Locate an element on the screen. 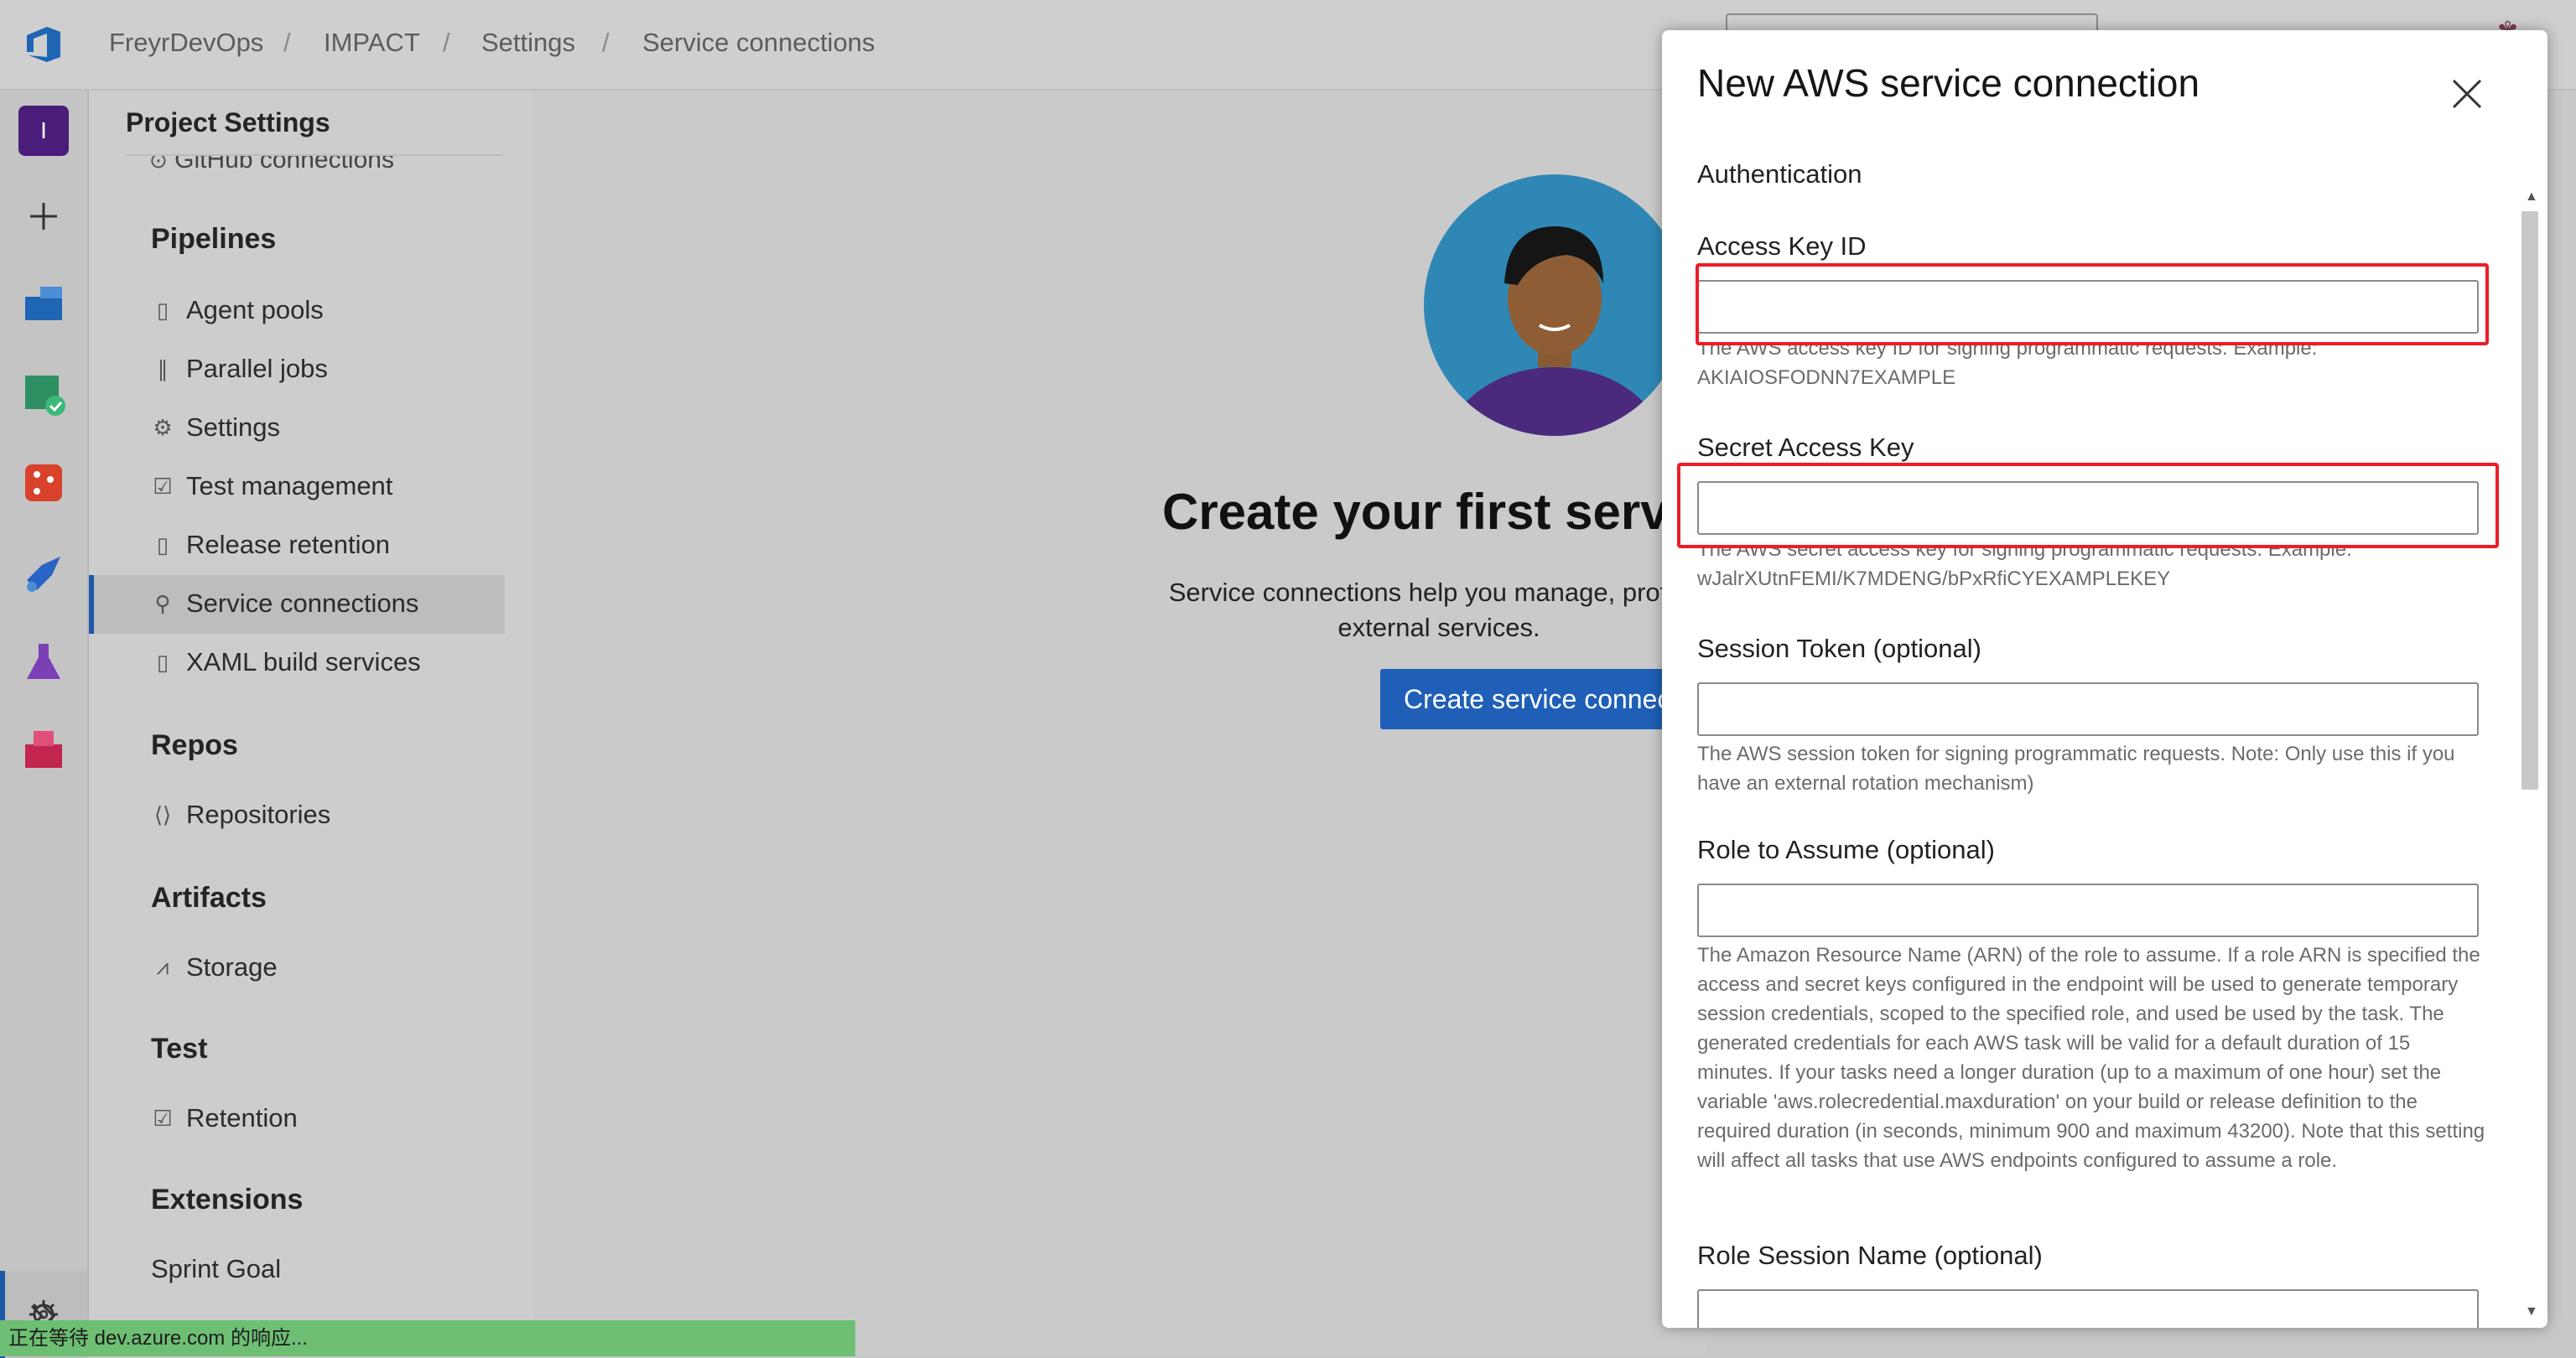 This screenshot has width=2576, height=1358. sidebar-item-settings: ⚙ Settings is located at coordinates (215, 427).